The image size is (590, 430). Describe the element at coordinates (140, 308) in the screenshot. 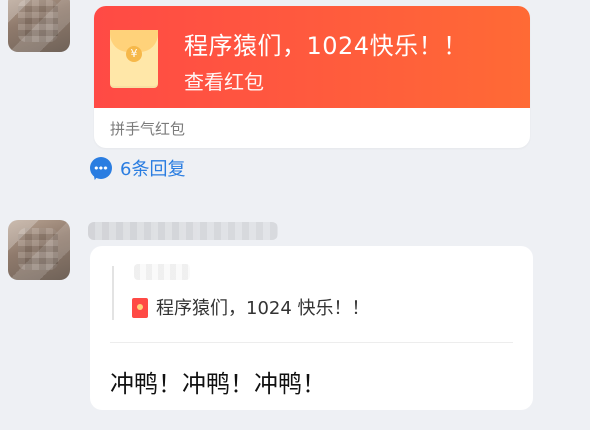

I see `red-packet-mini-icon` at that location.